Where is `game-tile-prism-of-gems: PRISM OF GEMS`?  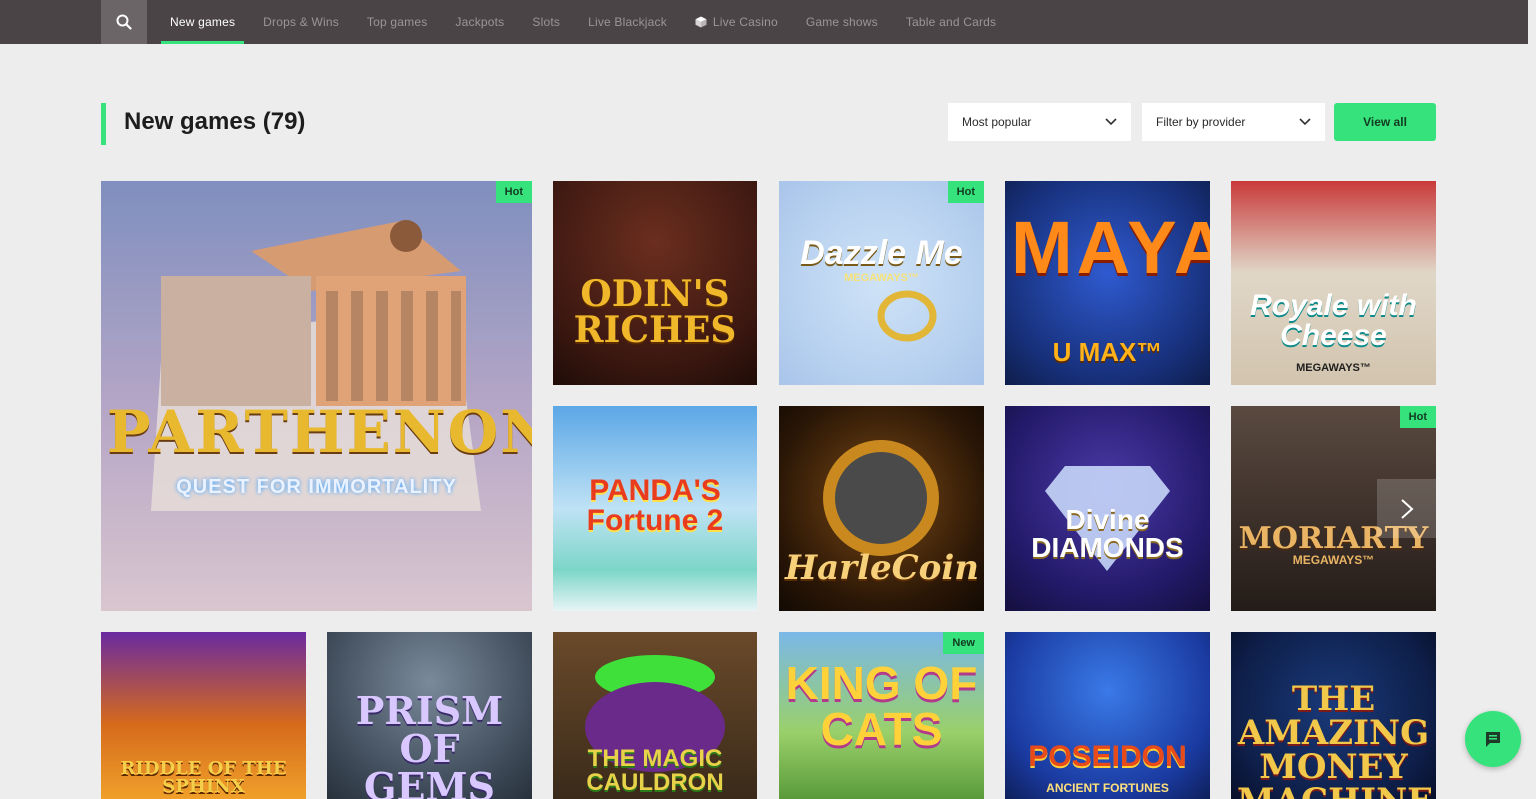 game-tile-prism-of-gems: PRISM OF GEMS is located at coordinates (429, 715).